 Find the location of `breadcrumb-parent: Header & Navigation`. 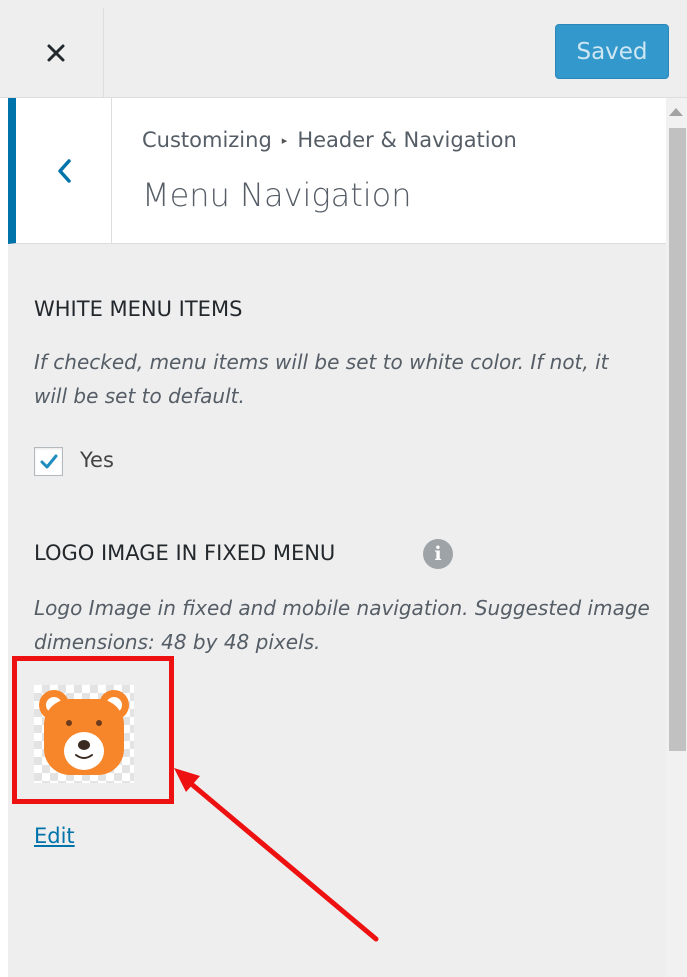

breadcrumb-parent: Header & Navigation is located at coordinates (407, 140).